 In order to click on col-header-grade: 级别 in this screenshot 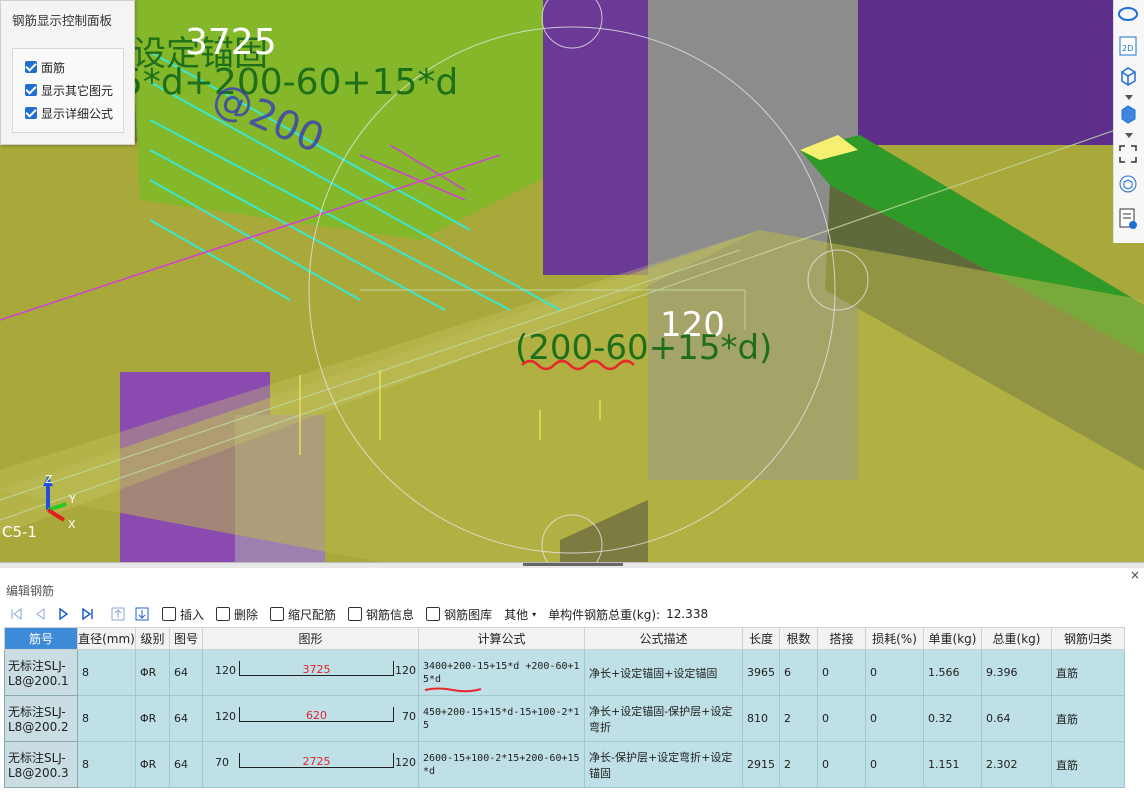, I will do `click(152, 638)`.